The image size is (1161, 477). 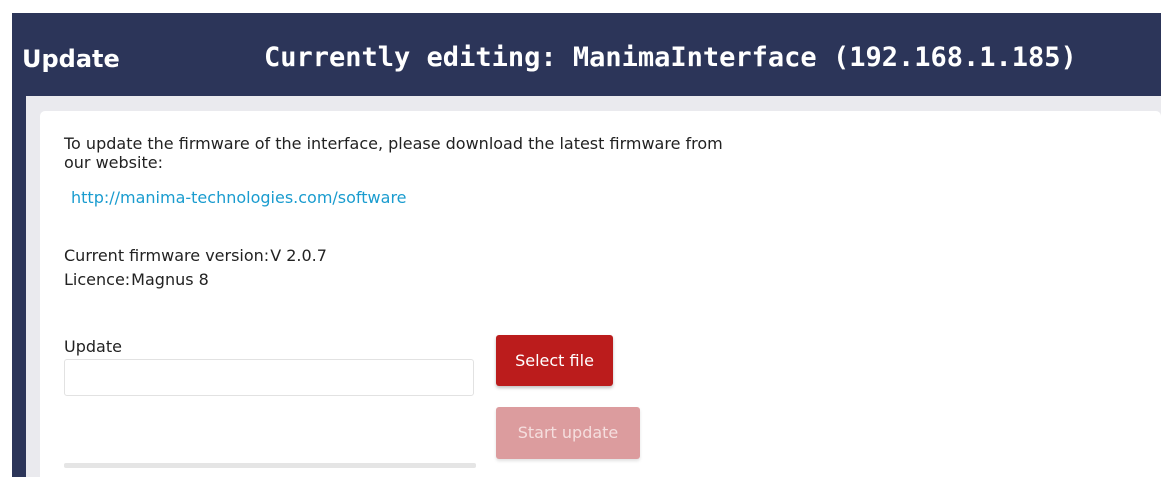 What do you see at coordinates (554, 360) in the screenshot?
I see `select-file-button: Select file` at bounding box center [554, 360].